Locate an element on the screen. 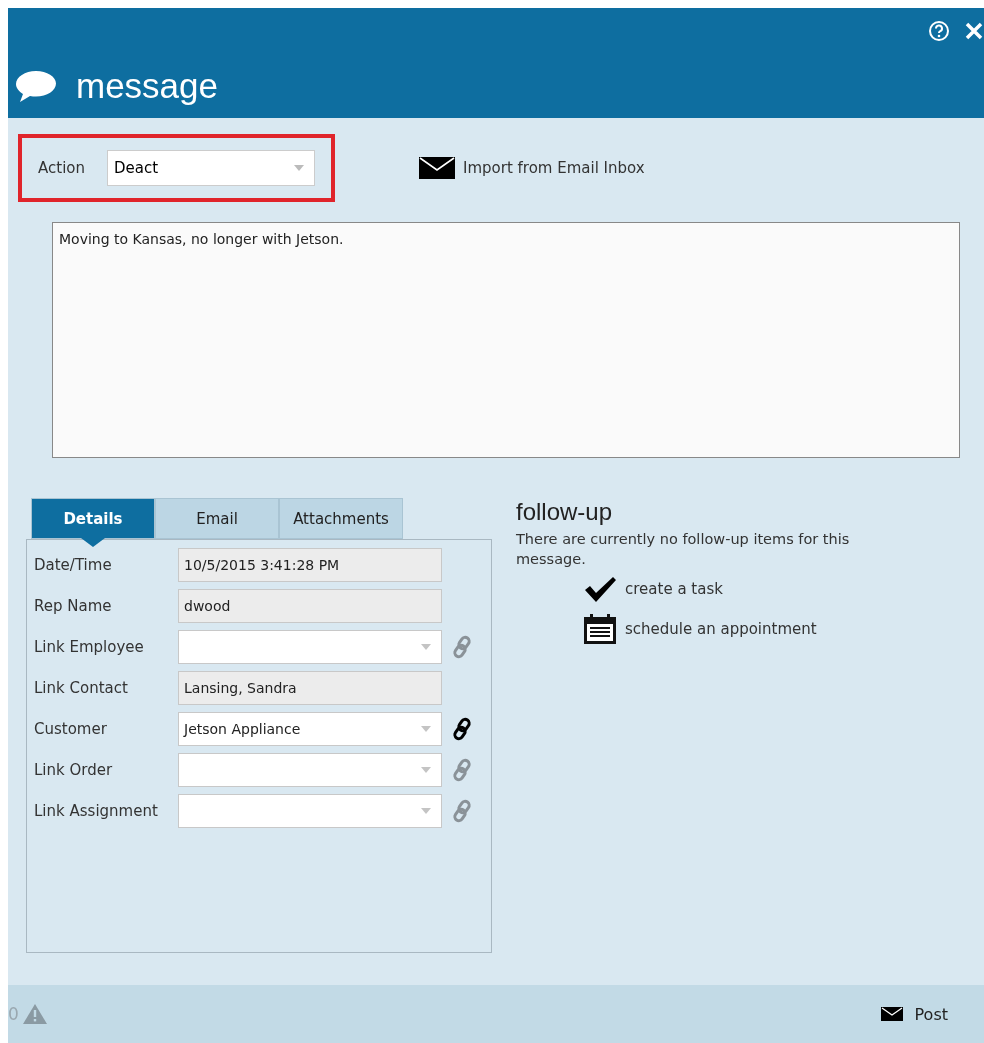 The width and height of the screenshot is (984, 1043). read-only-field: 10/5/2015 3:41:28 PM is located at coordinates (310, 565).